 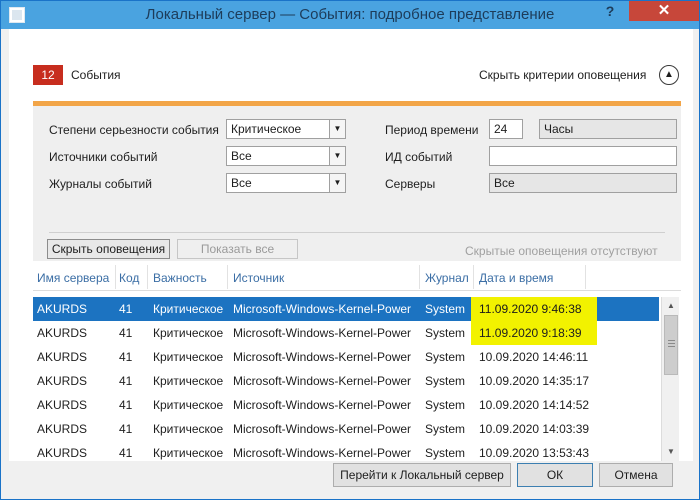 What do you see at coordinates (534, 357) in the screenshot?
I see `cell-datetime: 10.09.2020 14:46:11` at bounding box center [534, 357].